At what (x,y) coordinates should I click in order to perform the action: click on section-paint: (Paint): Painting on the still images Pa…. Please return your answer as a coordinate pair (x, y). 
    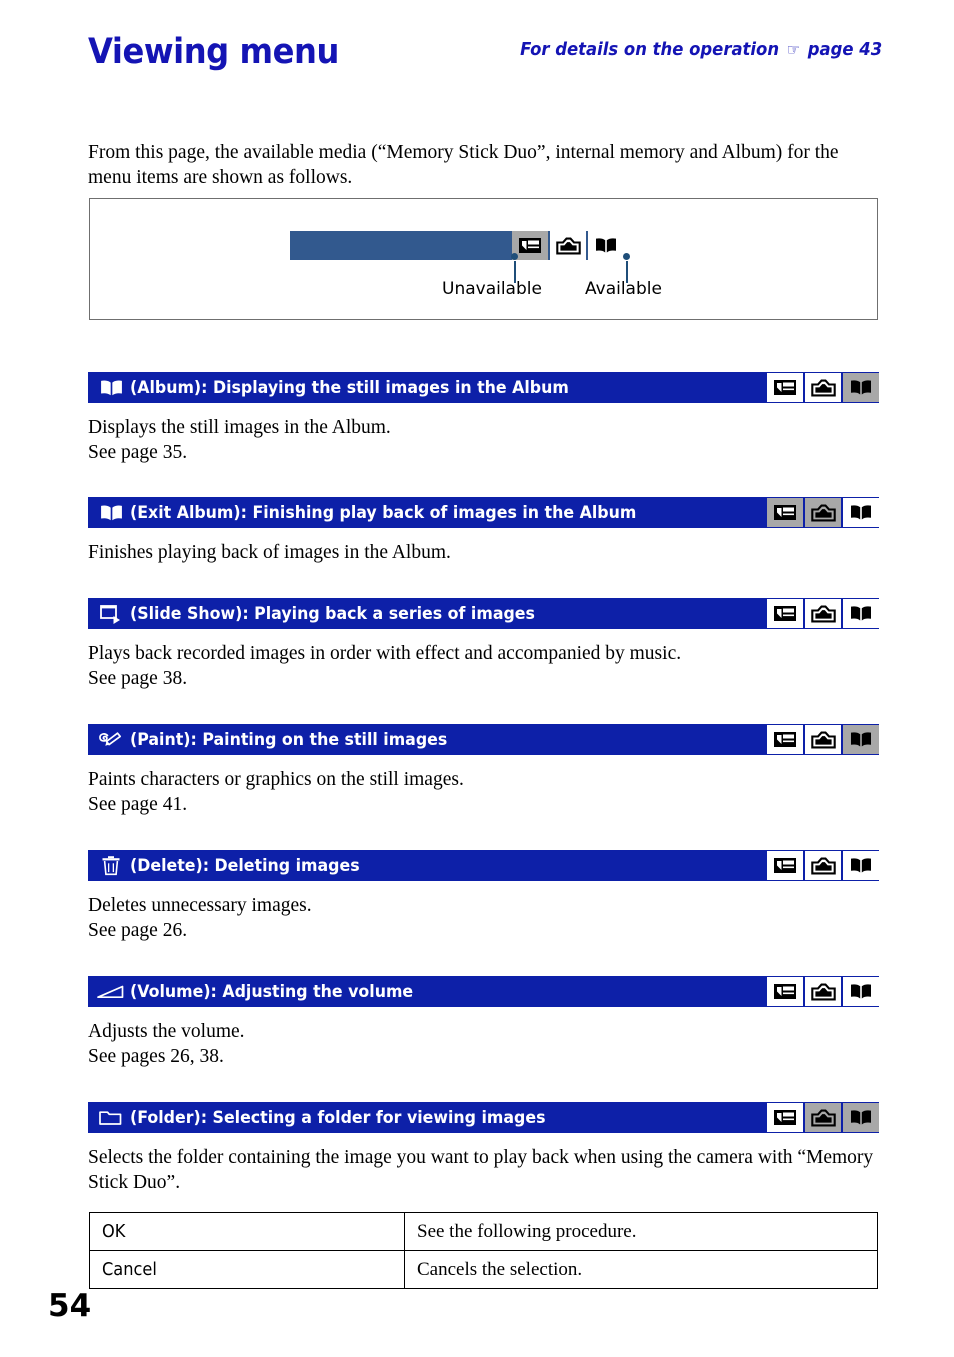
    Looking at the image, I should click on (483, 770).